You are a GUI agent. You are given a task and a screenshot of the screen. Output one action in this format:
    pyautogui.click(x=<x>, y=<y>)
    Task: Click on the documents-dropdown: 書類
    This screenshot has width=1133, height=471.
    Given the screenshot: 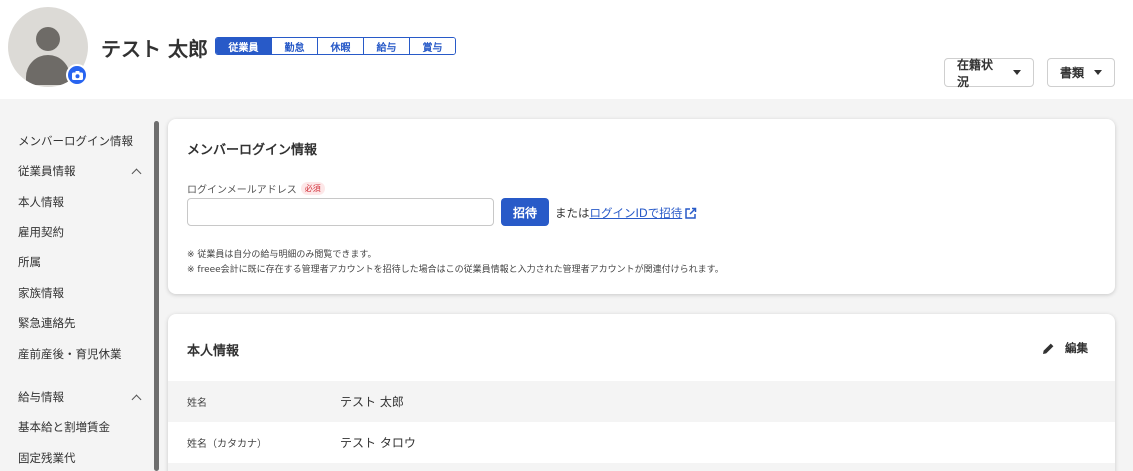 What is the action you would take?
    pyautogui.click(x=1081, y=72)
    